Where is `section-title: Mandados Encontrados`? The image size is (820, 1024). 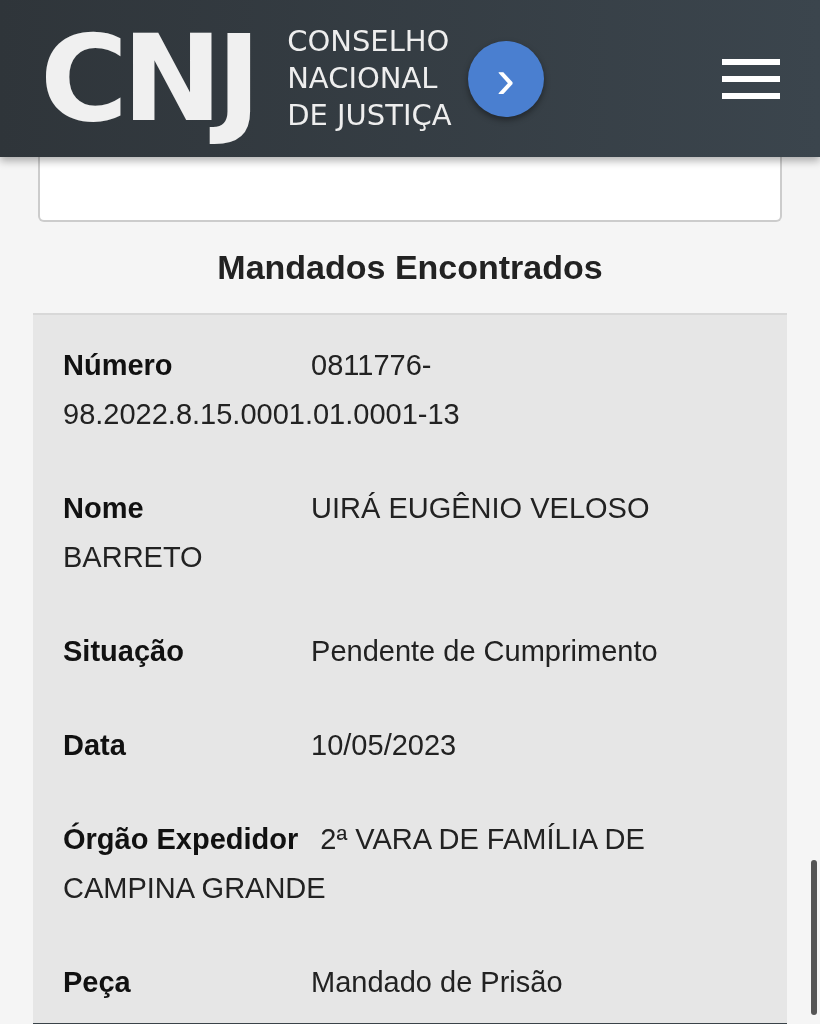
section-title: Mandados Encontrados is located at coordinates (410, 267).